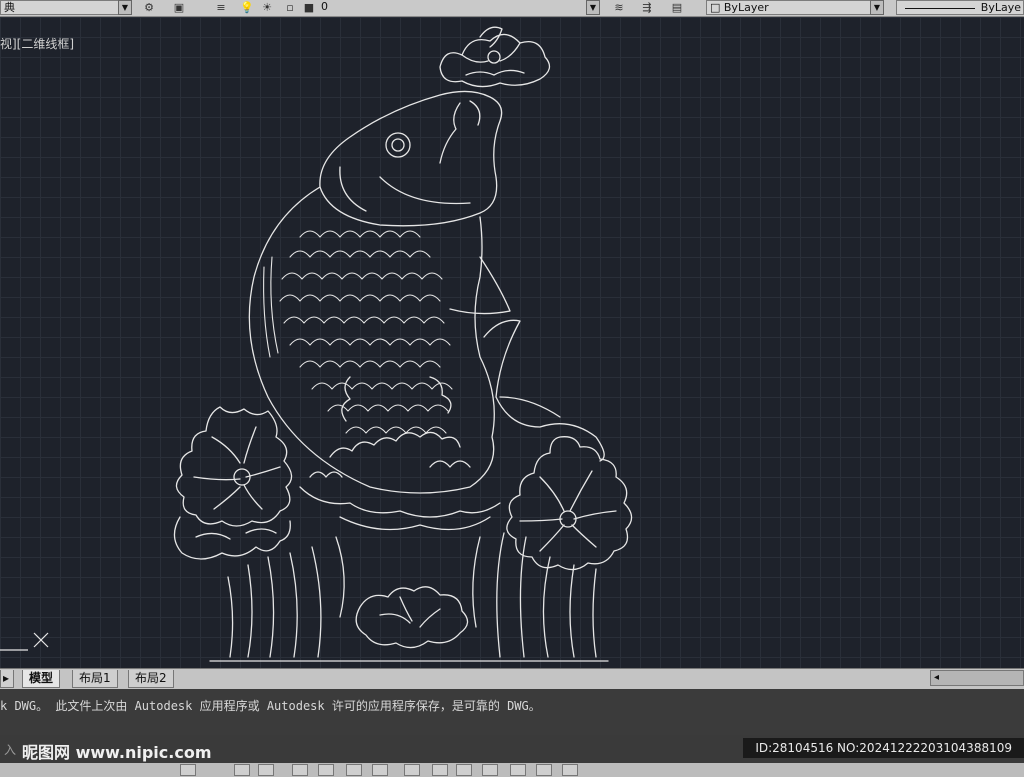 The height and width of the screenshot is (777, 1024). Describe the element at coordinates (179, 7) in the screenshot. I see `workspace-icon: ▣` at that location.